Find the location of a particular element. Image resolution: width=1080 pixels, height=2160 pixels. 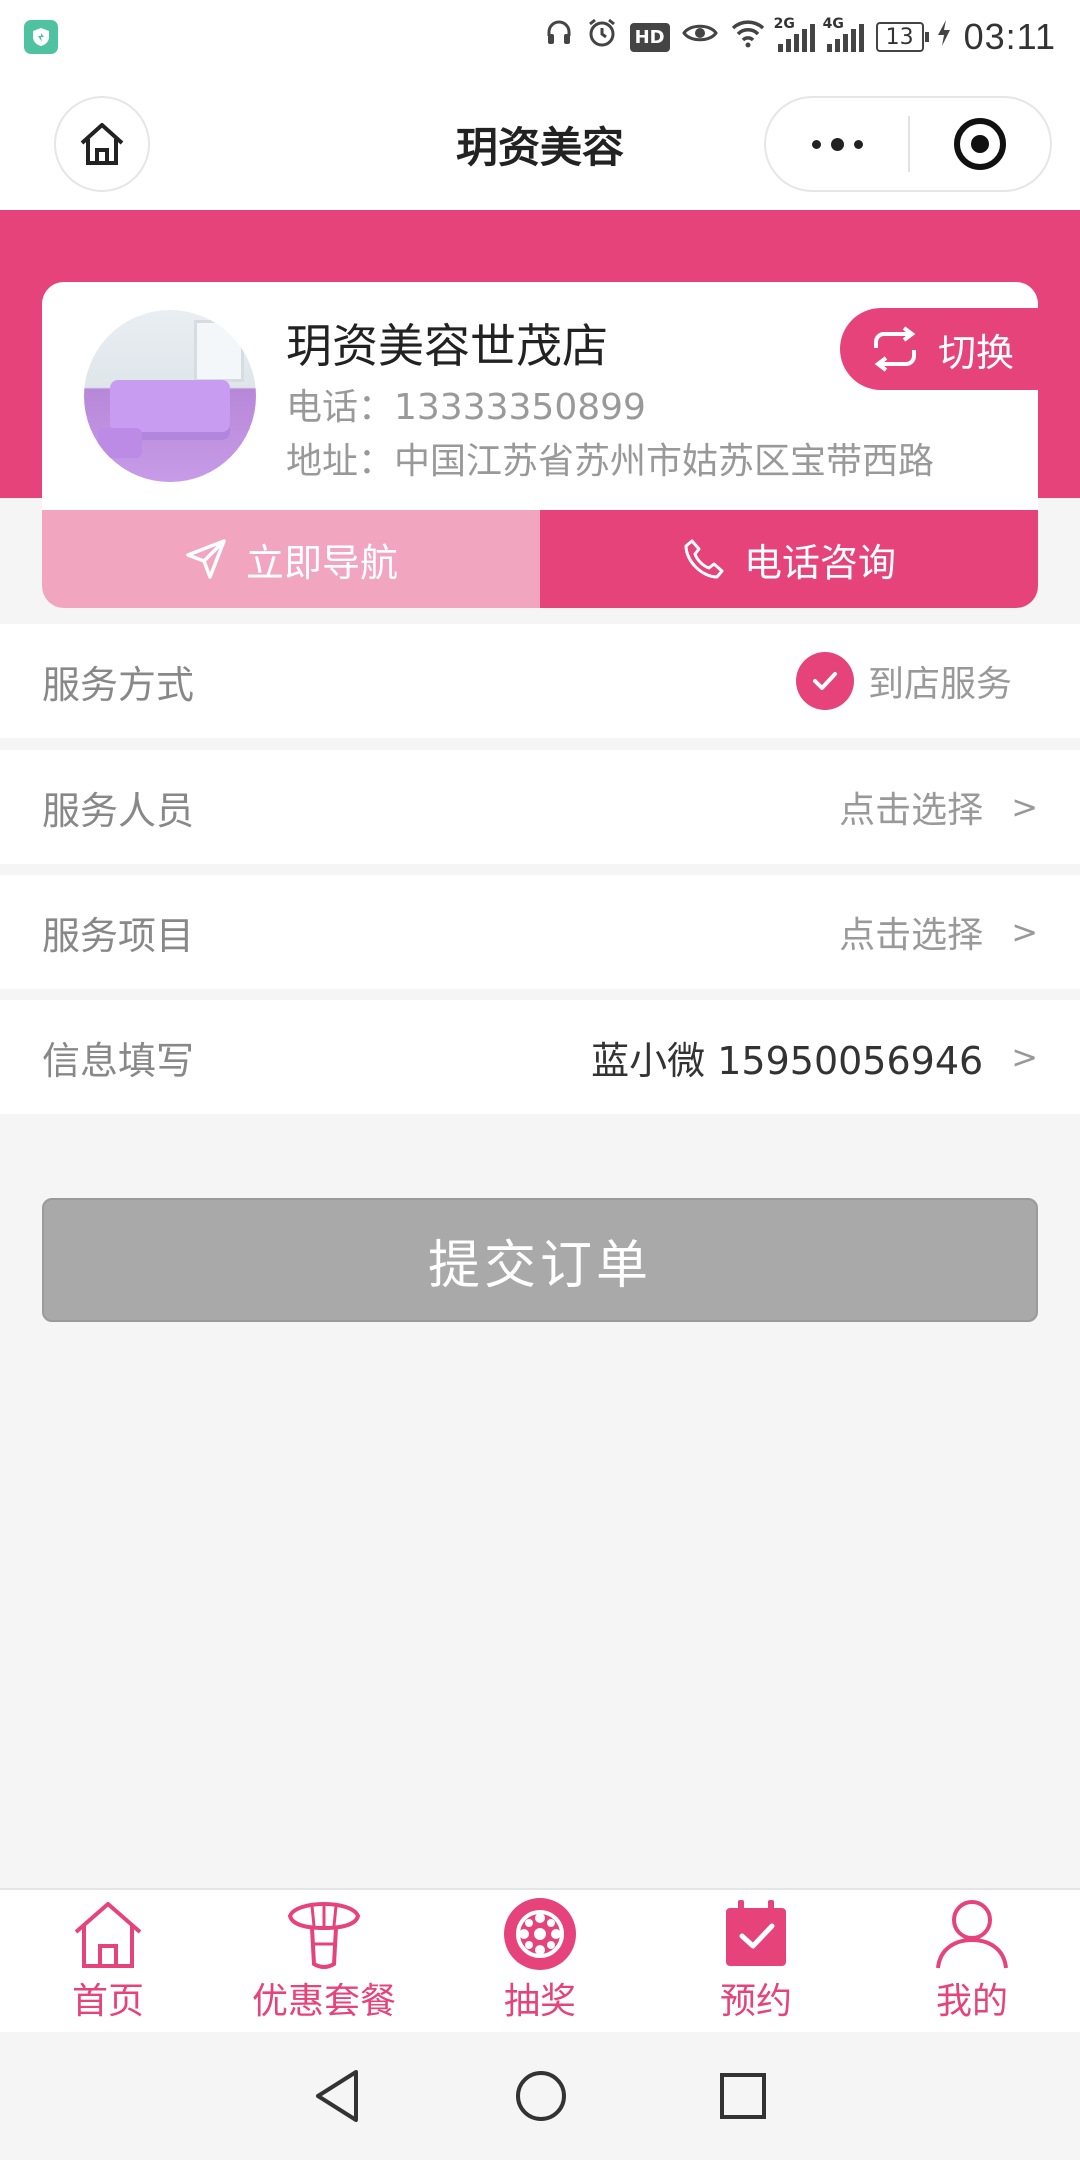

navigation-arrow-icon is located at coordinates (206, 559).